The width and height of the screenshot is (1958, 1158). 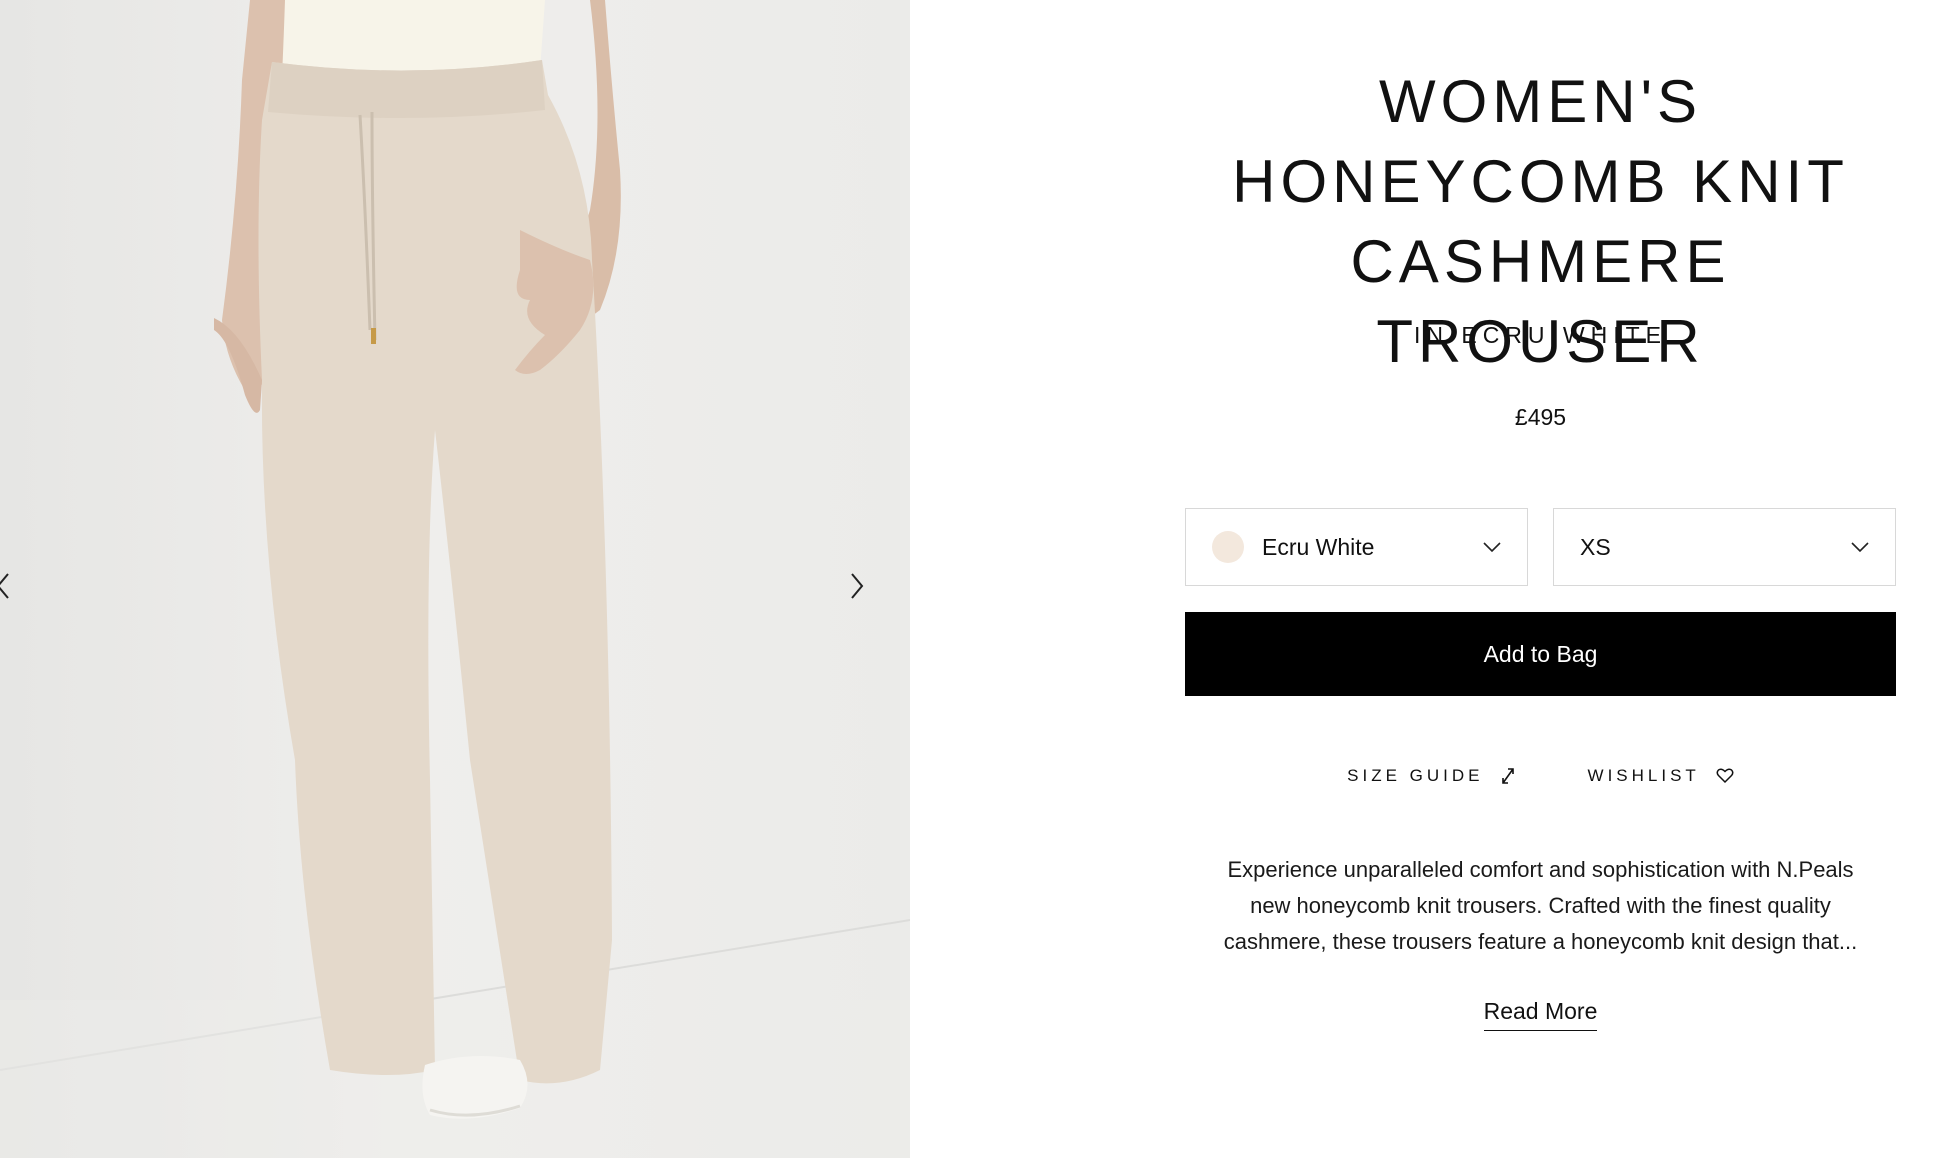 What do you see at coordinates (1228, 547) in the screenshot?
I see `colour-swatch` at bounding box center [1228, 547].